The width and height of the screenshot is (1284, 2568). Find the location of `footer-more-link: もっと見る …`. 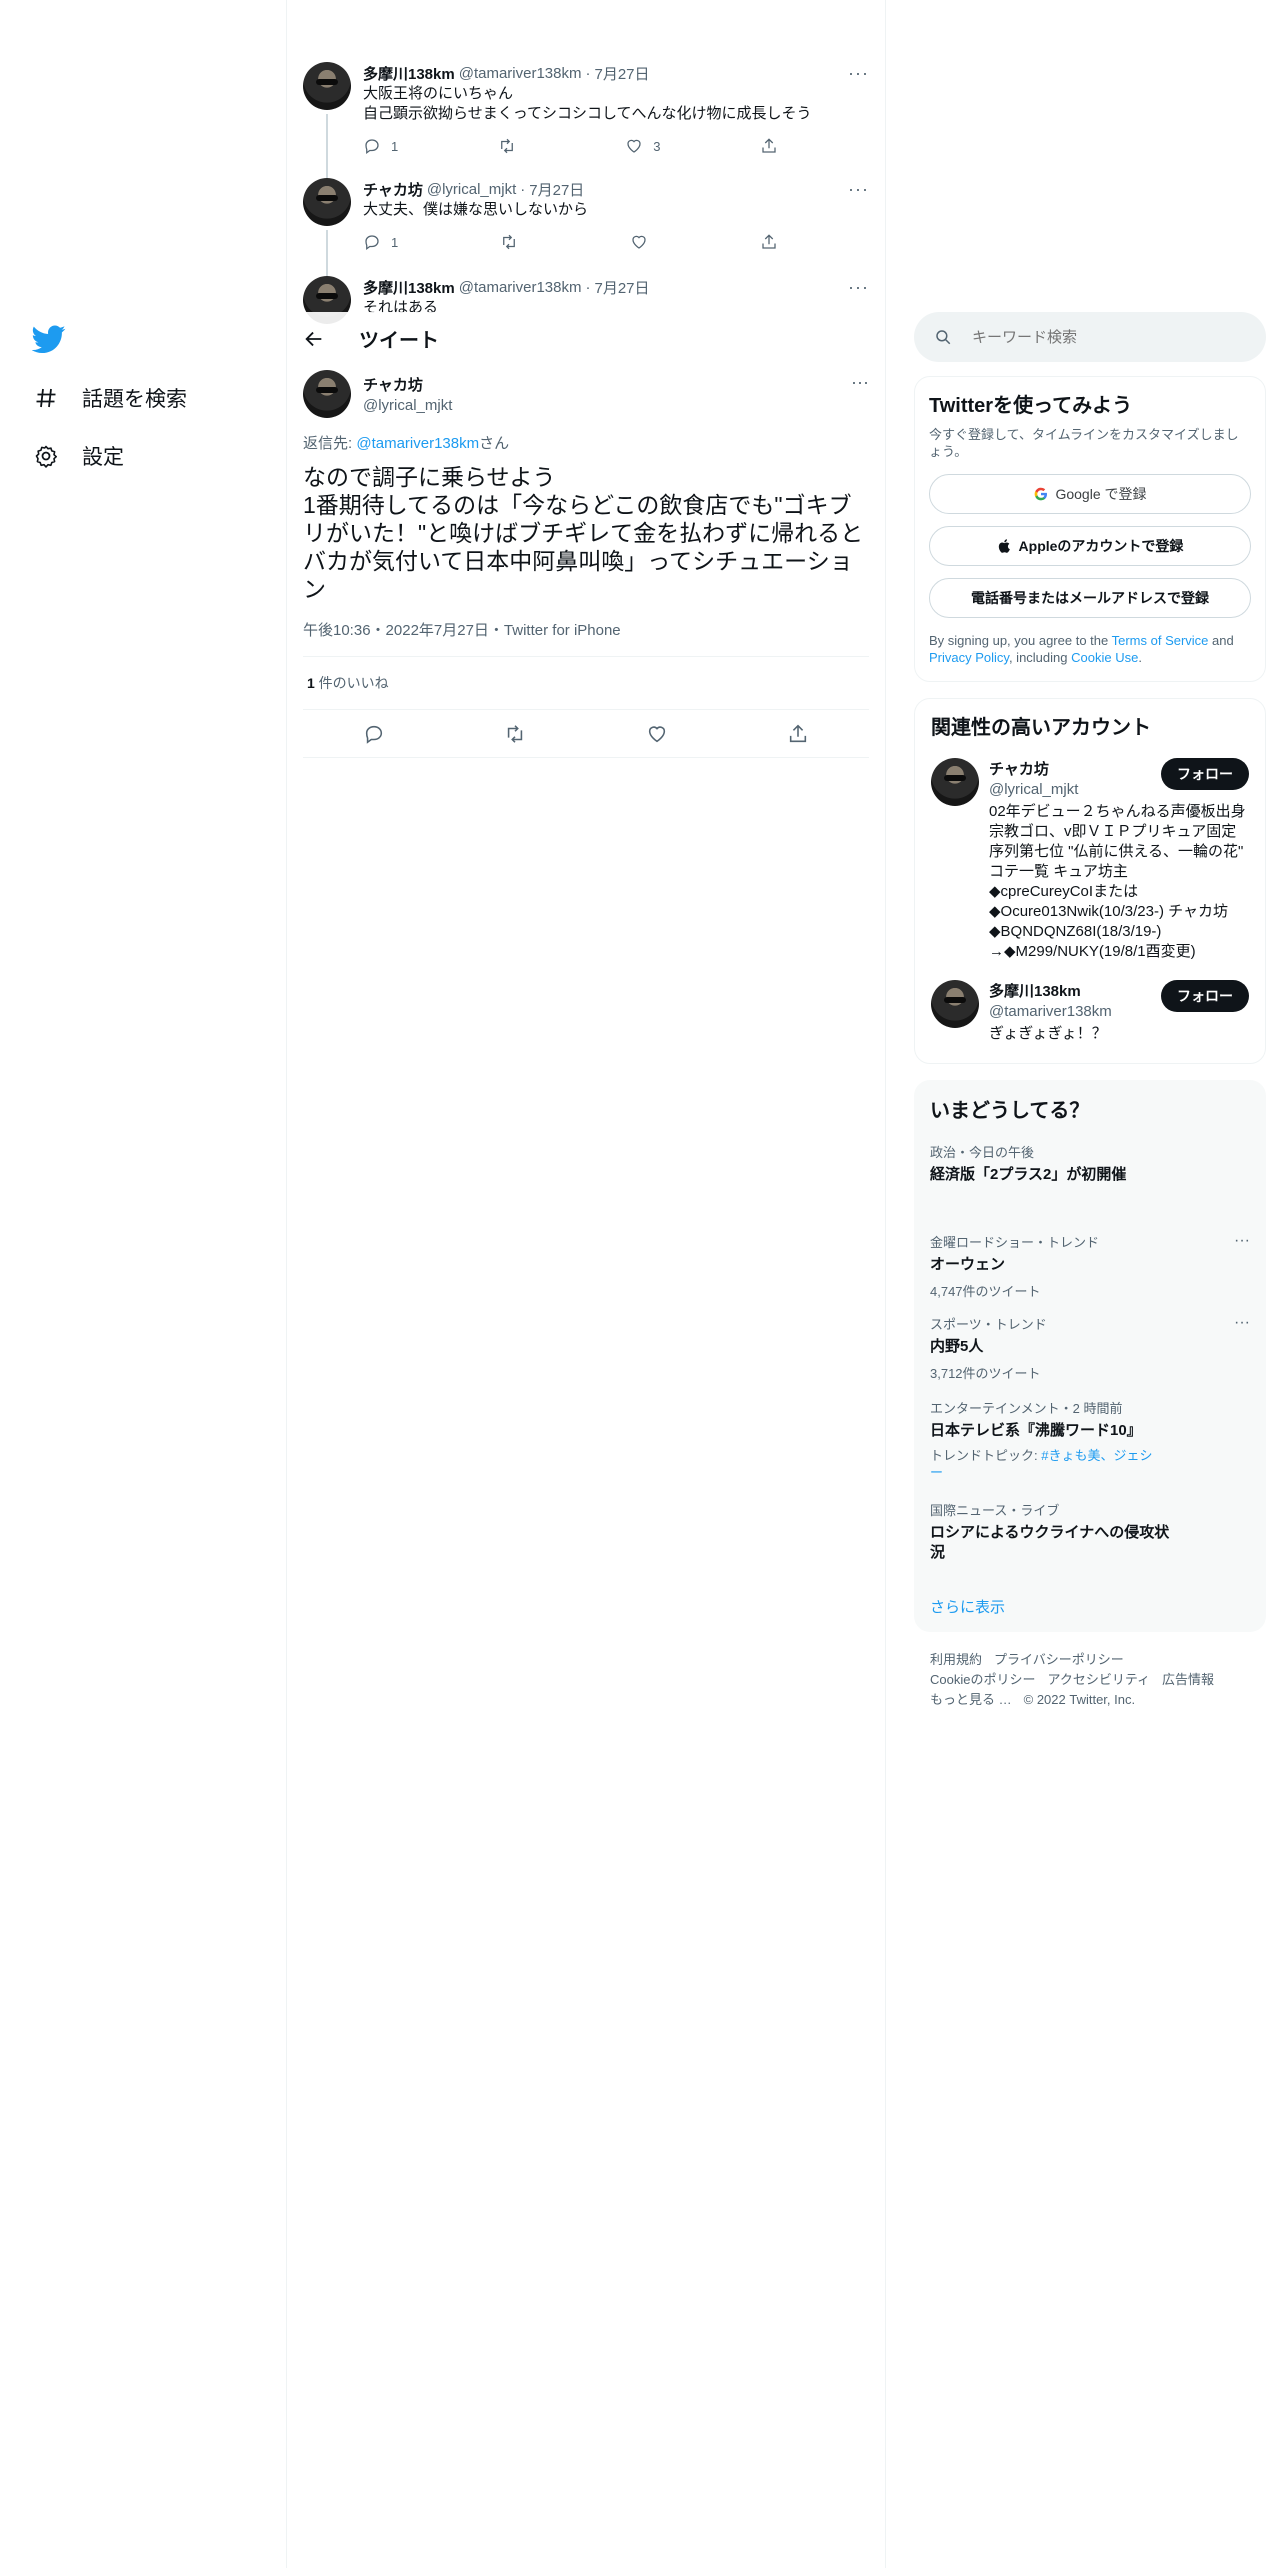

footer-more-link: もっと見る … is located at coordinates (971, 1699).